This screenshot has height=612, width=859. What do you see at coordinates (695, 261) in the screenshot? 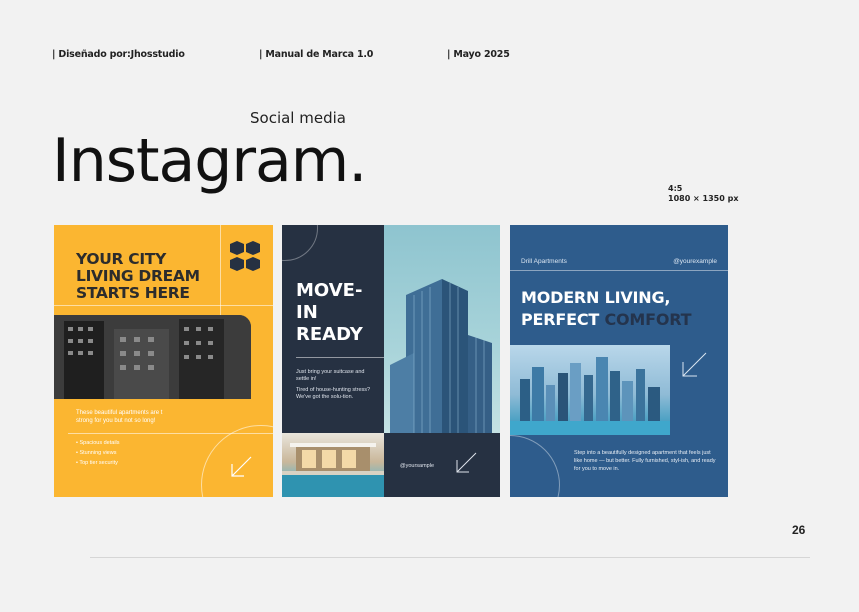
I see `social-handle: @yourexample` at bounding box center [695, 261].